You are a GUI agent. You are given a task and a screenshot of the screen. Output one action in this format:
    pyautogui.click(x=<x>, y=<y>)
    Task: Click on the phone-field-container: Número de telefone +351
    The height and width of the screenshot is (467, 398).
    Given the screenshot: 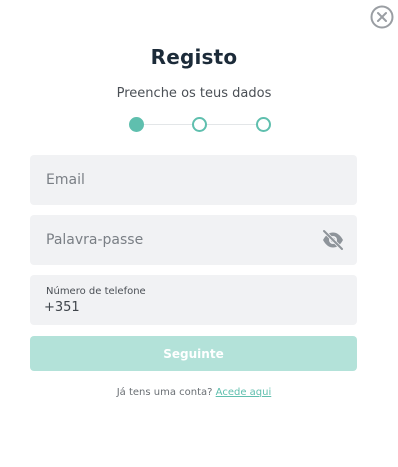 What is the action you would take?
    pyautogui.click(x=193, y=300)
    